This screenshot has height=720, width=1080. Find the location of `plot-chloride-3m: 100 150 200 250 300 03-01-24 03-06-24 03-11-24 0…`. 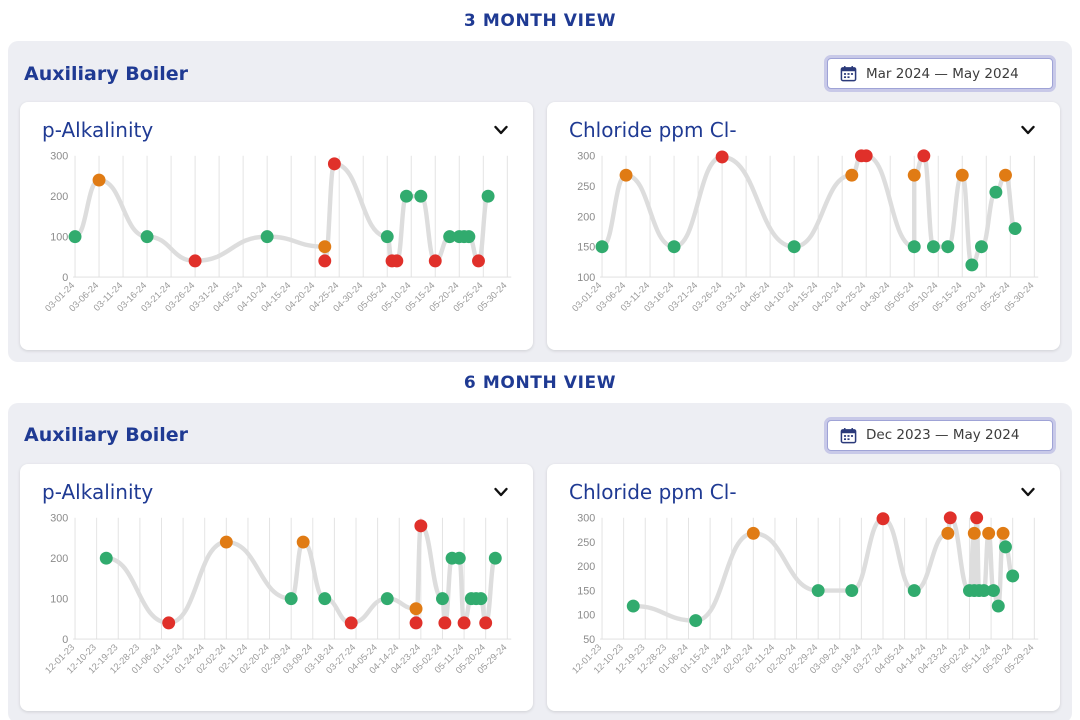

plot-chloride-3m: 100 150 200 250 300 03-01-24 03-06-24 03-11-24 0… is located at coordinates (803, 242).